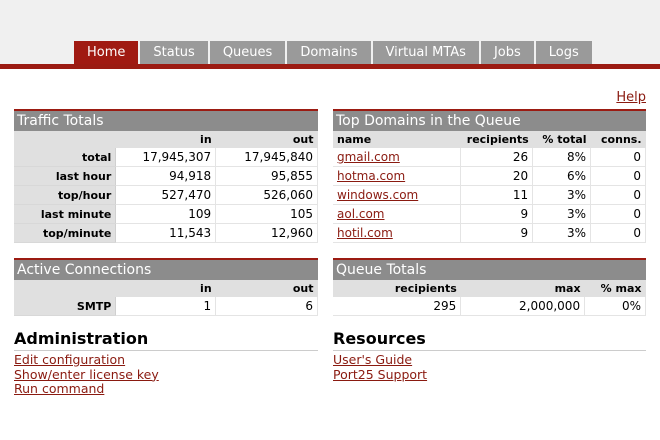  Describe the element at coordinates (86, 360) in the screenshot. I see `edit-configuration-link: Edit configuration` at that location.